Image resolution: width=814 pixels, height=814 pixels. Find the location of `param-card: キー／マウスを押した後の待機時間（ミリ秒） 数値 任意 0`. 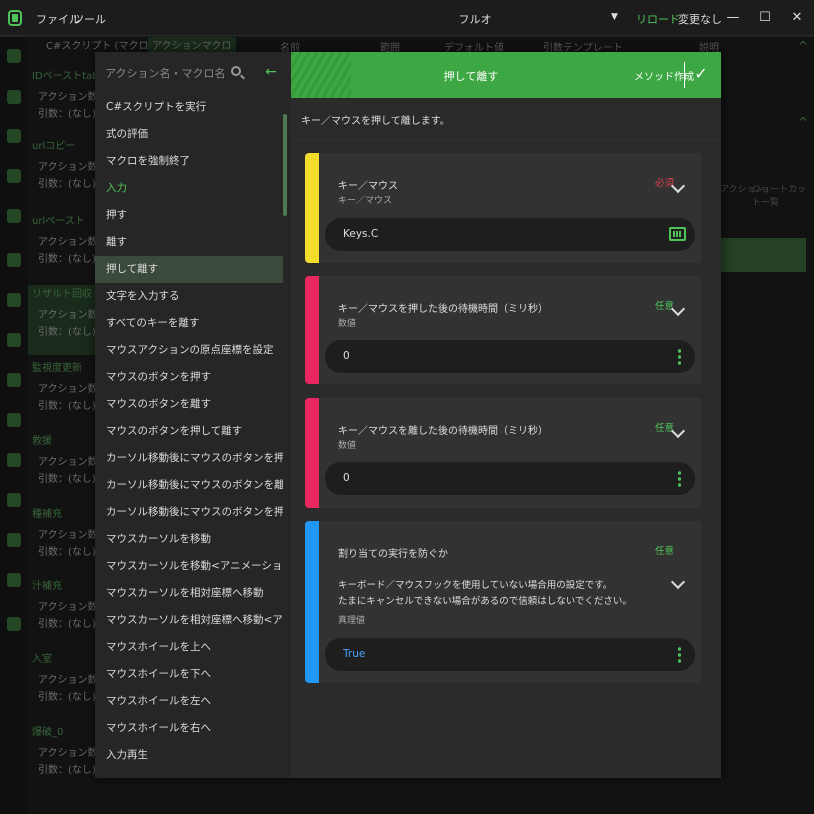

param-card: キー／マウスを押した後の待機時間（ミリ秒） 数値 任意 0 is located at coordinates (503, 330).